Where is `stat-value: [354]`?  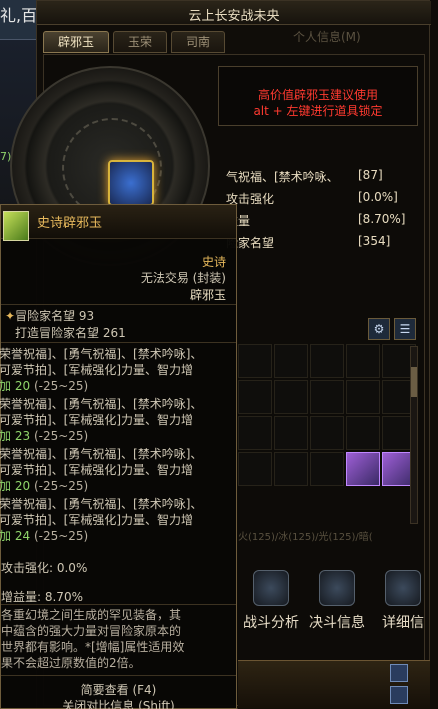
stat-value: [354] is located at coordinates (374, 241).